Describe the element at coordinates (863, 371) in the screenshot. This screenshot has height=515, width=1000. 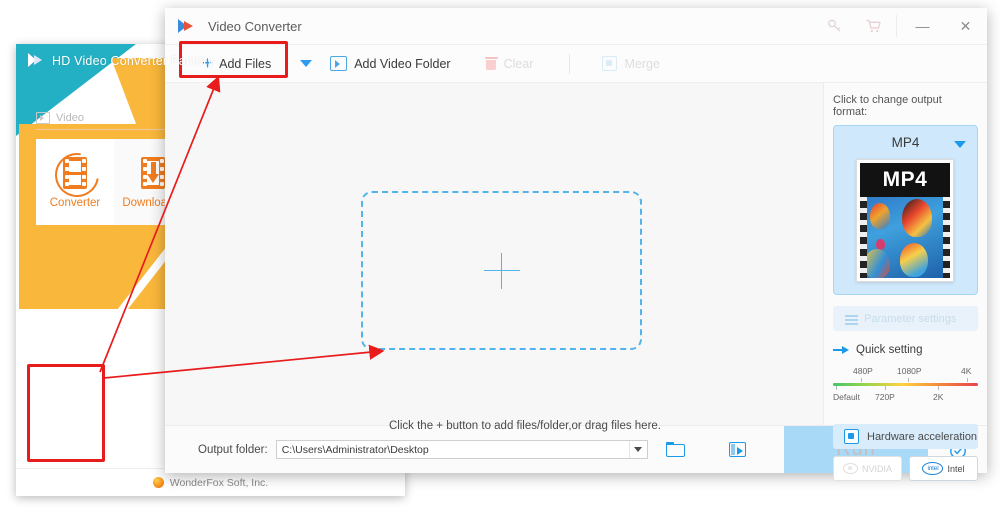
I see `quality-label-480p: 480P` at that location.